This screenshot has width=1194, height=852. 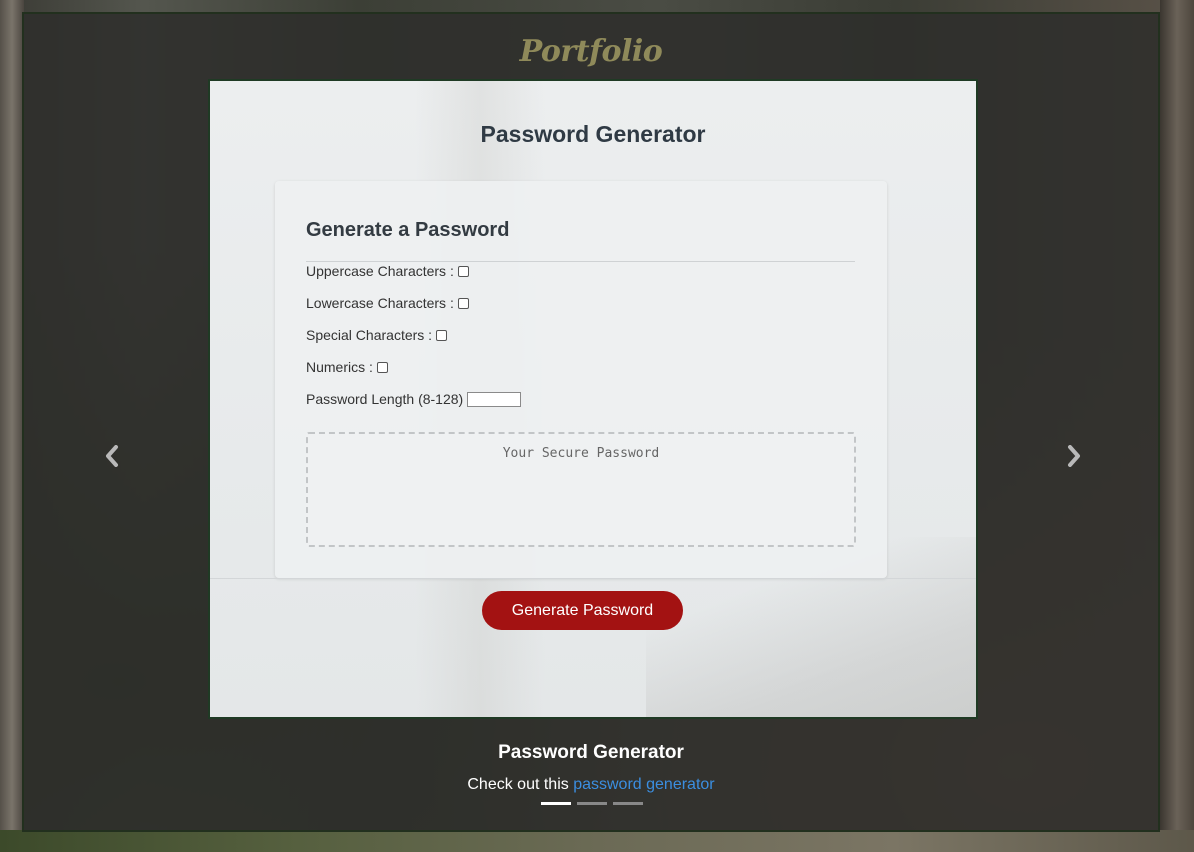 What do you see at coordinates (597, 841) in the screenshot?
I see `background-ground` at bounding box center [597, 841].